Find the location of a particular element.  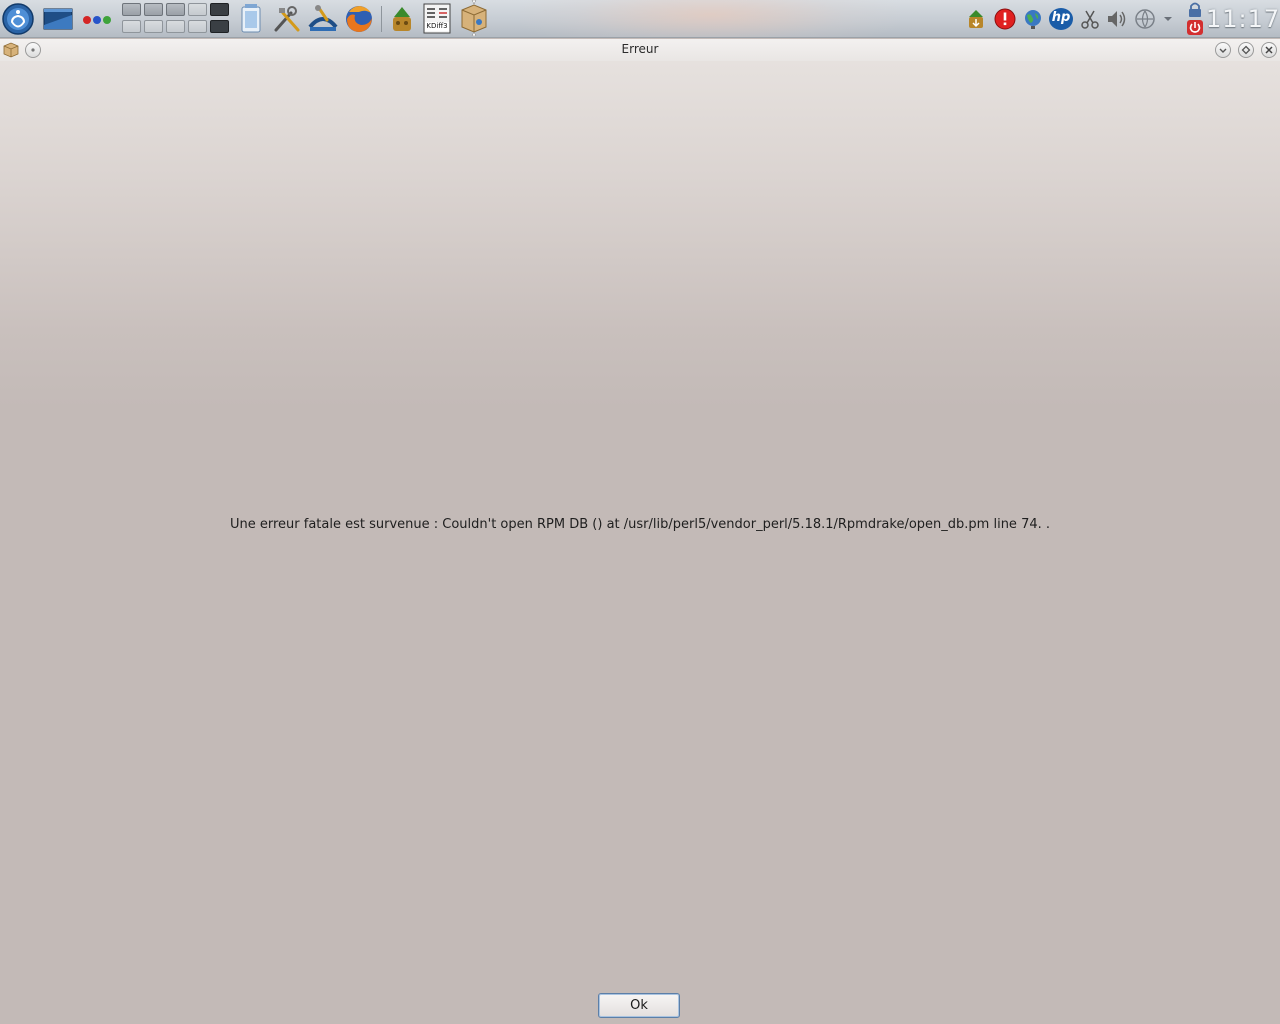

lock-screen-icon is located at coordinates (1195, 9).